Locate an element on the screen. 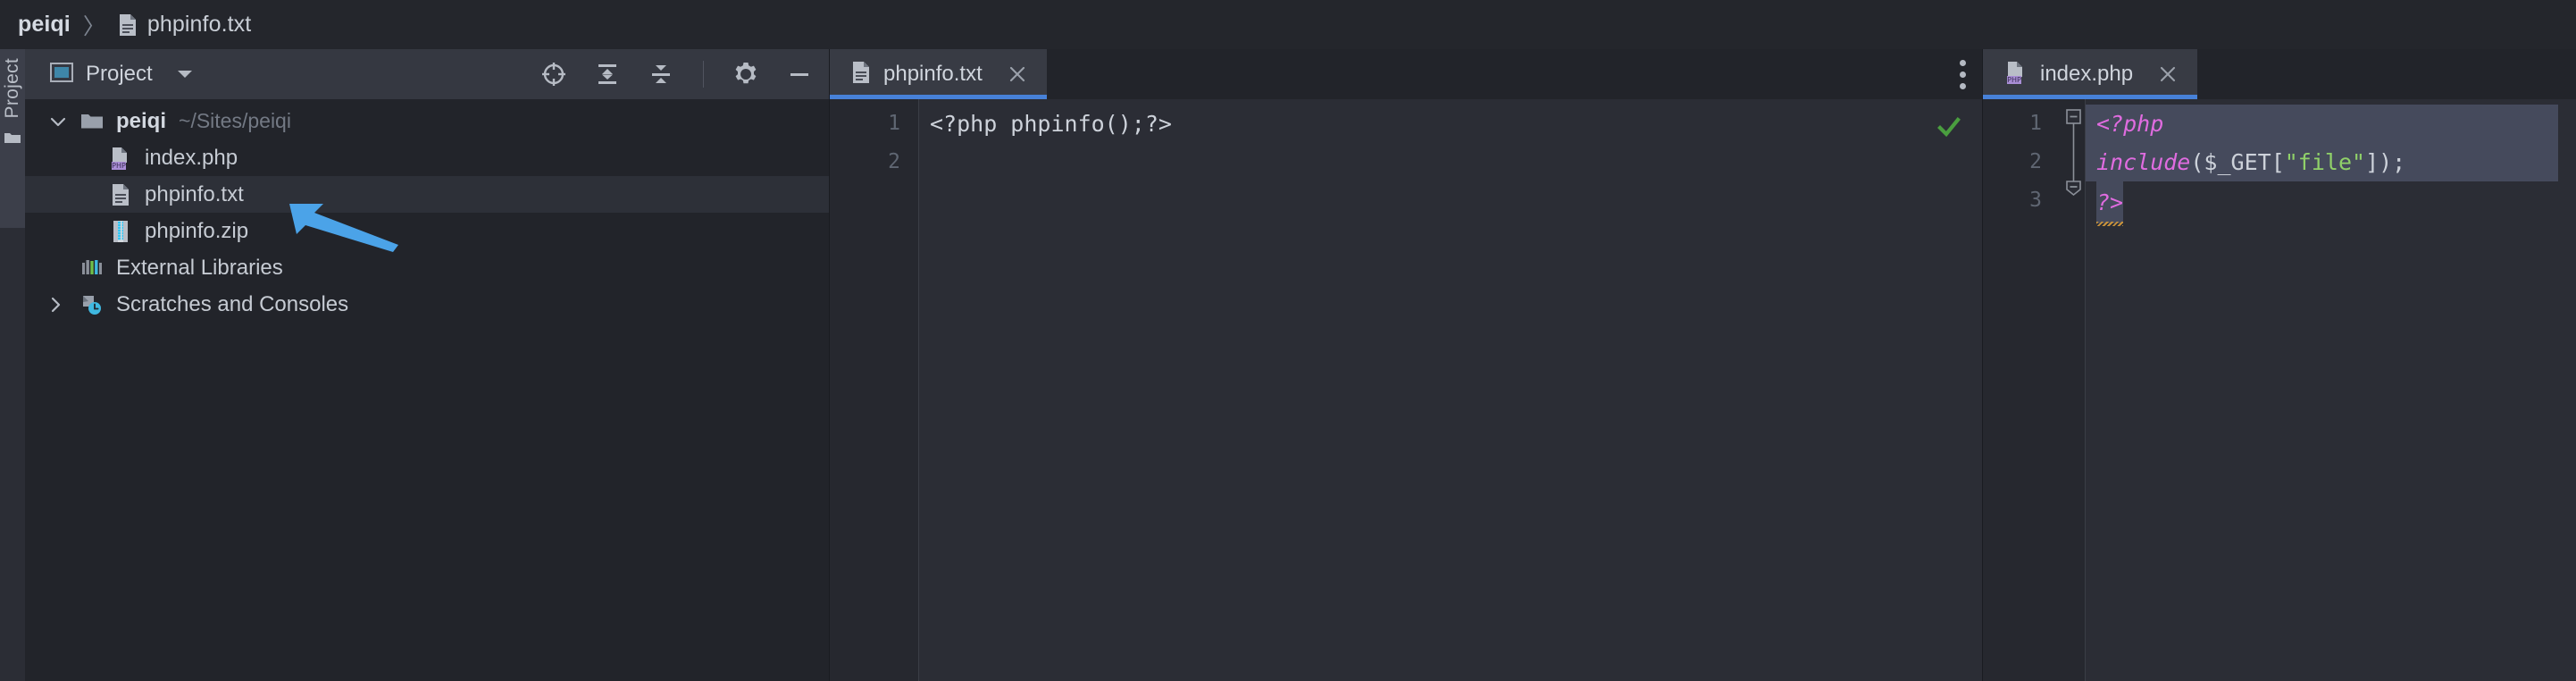 This screenshot has width=2576, height=681. breadcrumb: peiqi 〉 phpinfo.txt is located at coordinates (1288, 24).